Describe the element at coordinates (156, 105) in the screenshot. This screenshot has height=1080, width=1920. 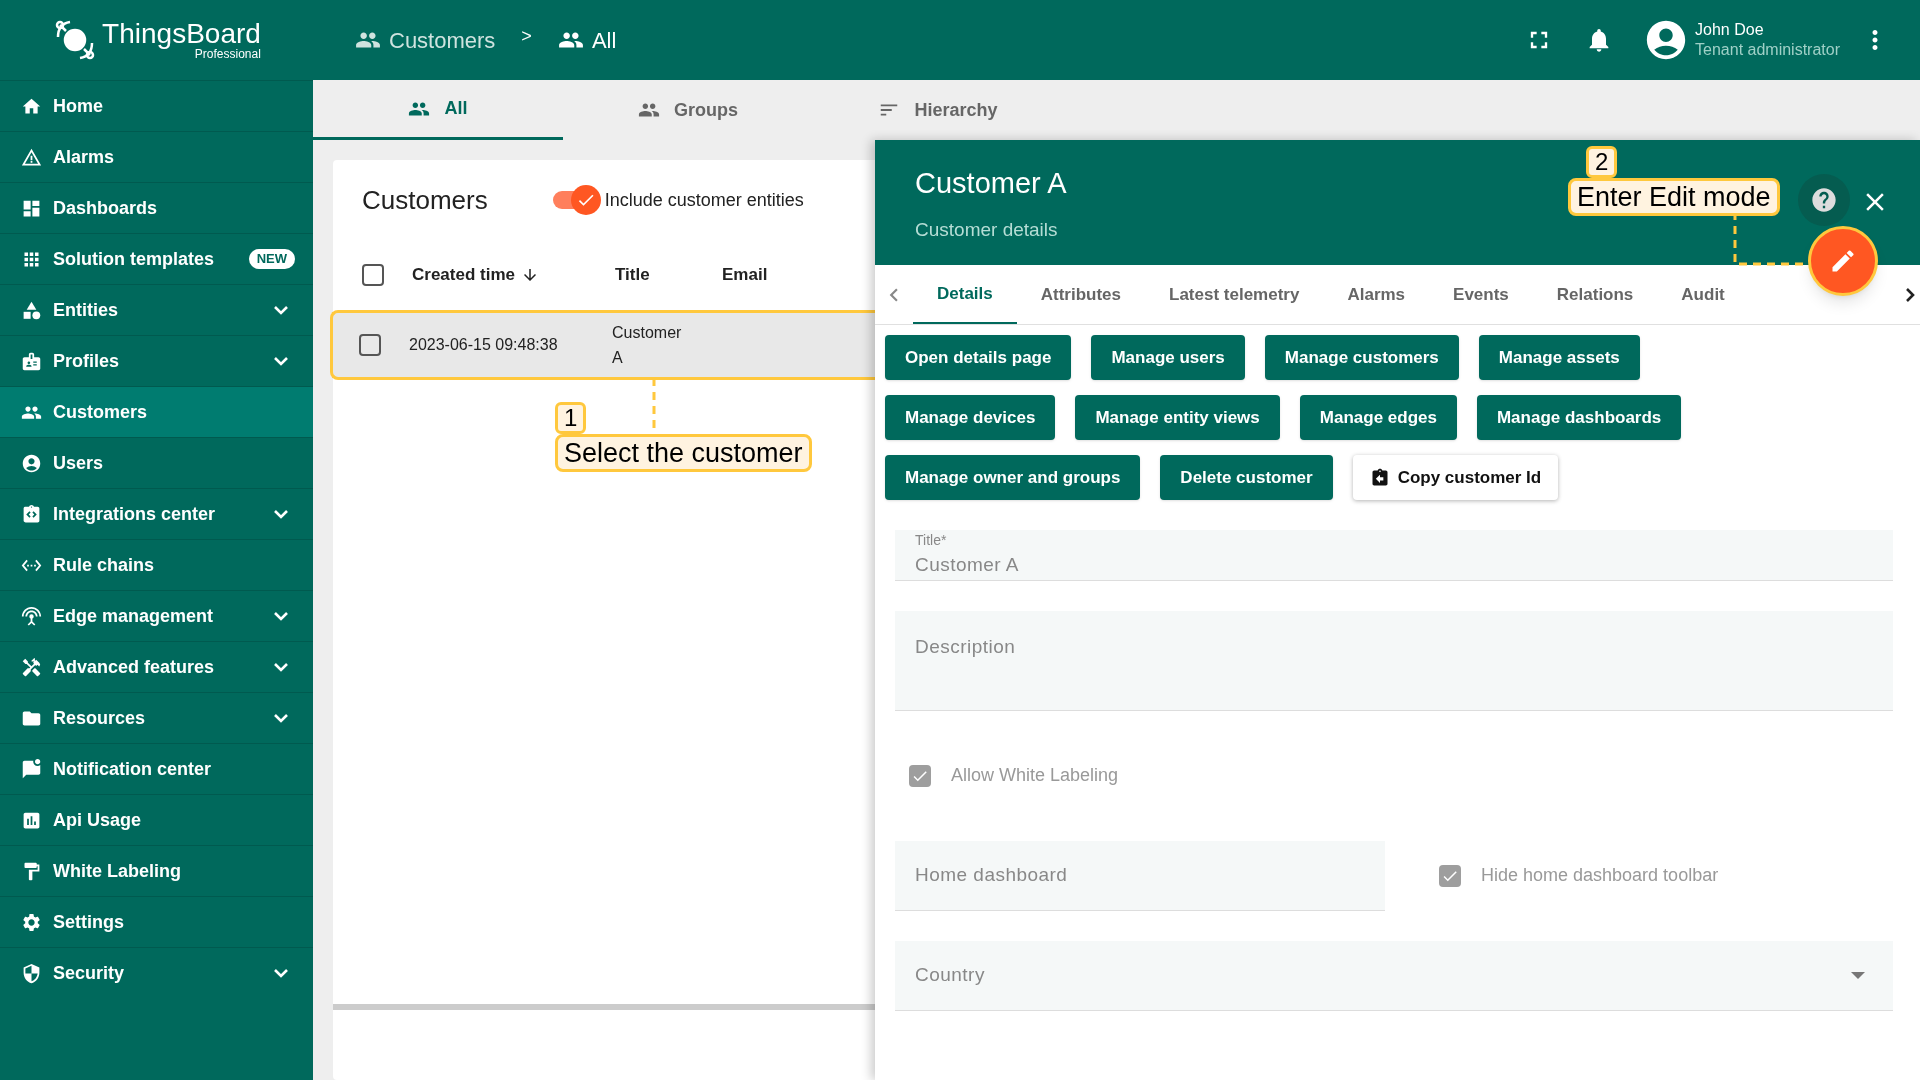
I see `sidebar-item: Home` at that location.